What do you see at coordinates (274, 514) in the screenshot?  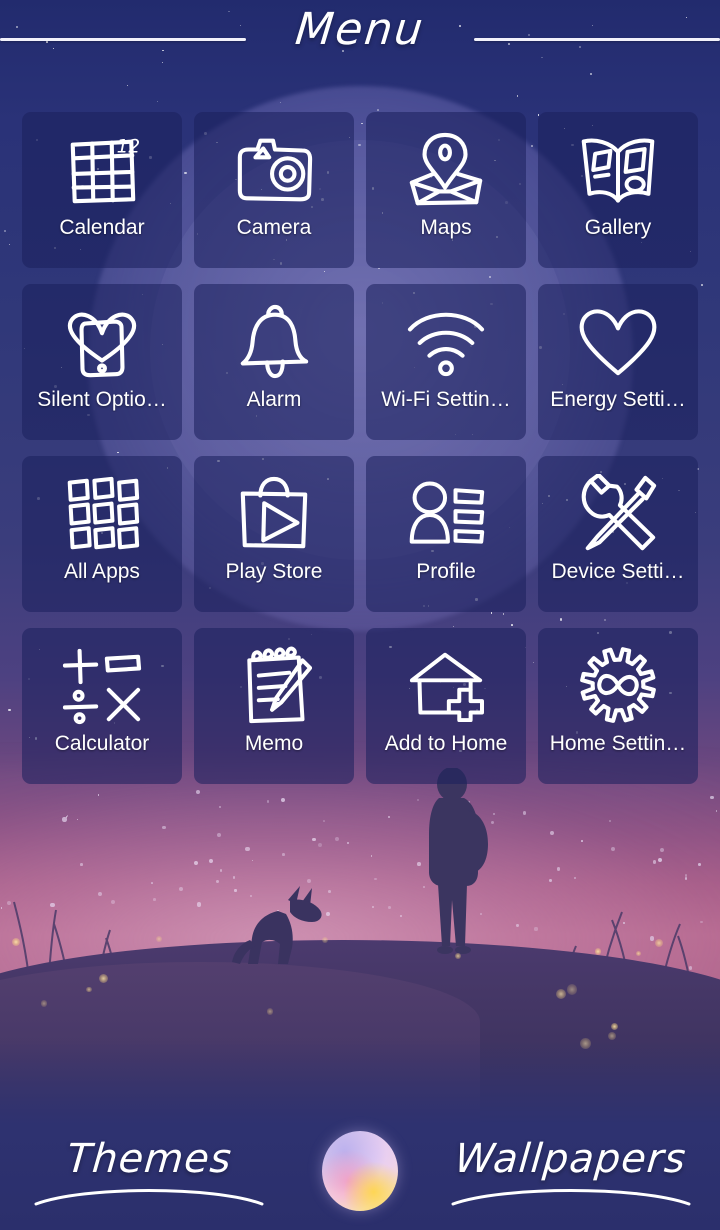 I see `shopping-bag-play-icon` at bounding box center [274, 514].